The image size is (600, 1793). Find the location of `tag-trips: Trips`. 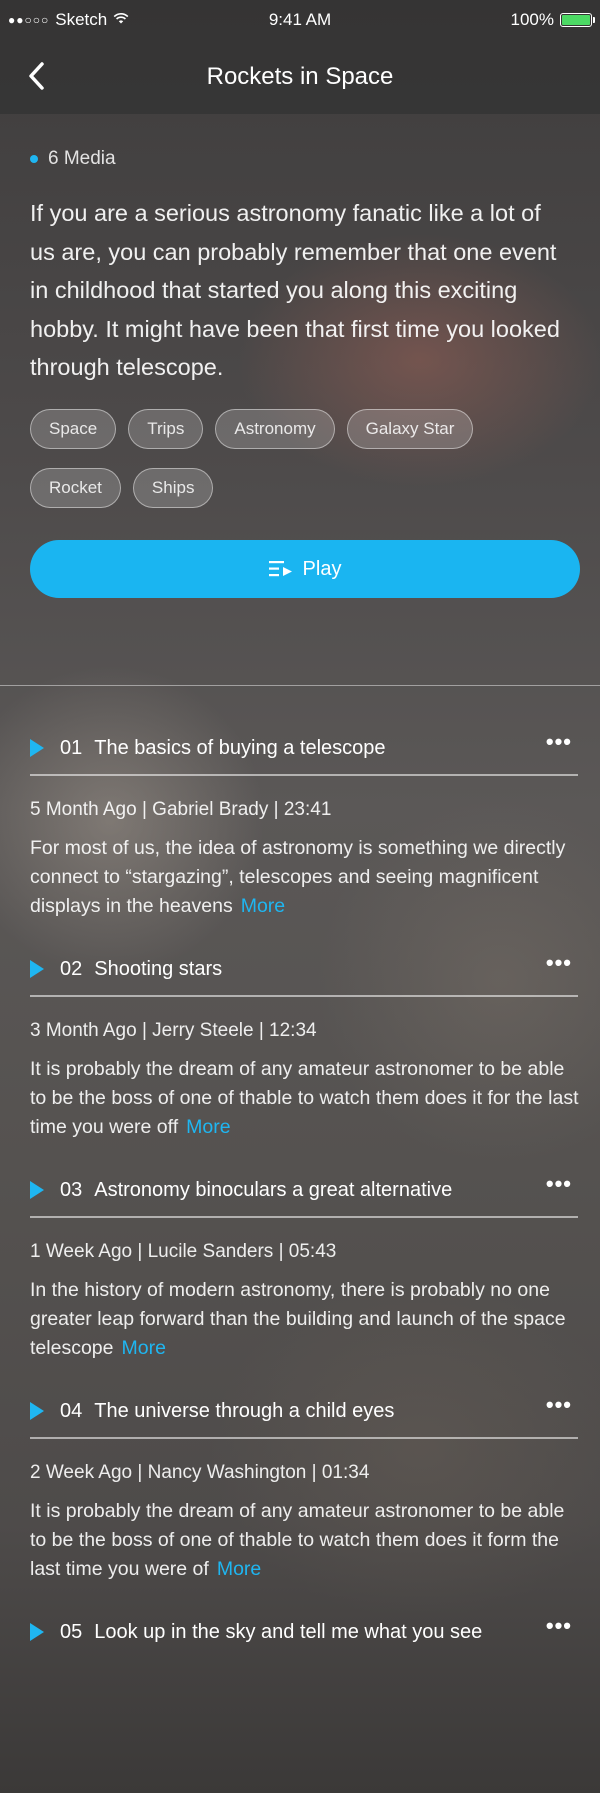

tag-trips: Trips is located at coordinates (166, 428).